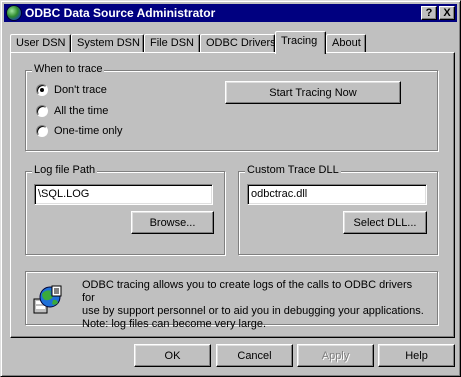 The width and height of the screenshot is (461, 377). Describe the element at coordinates (42, 131) in the screenshot. I see `radio-one-time-only-dot` at that location.